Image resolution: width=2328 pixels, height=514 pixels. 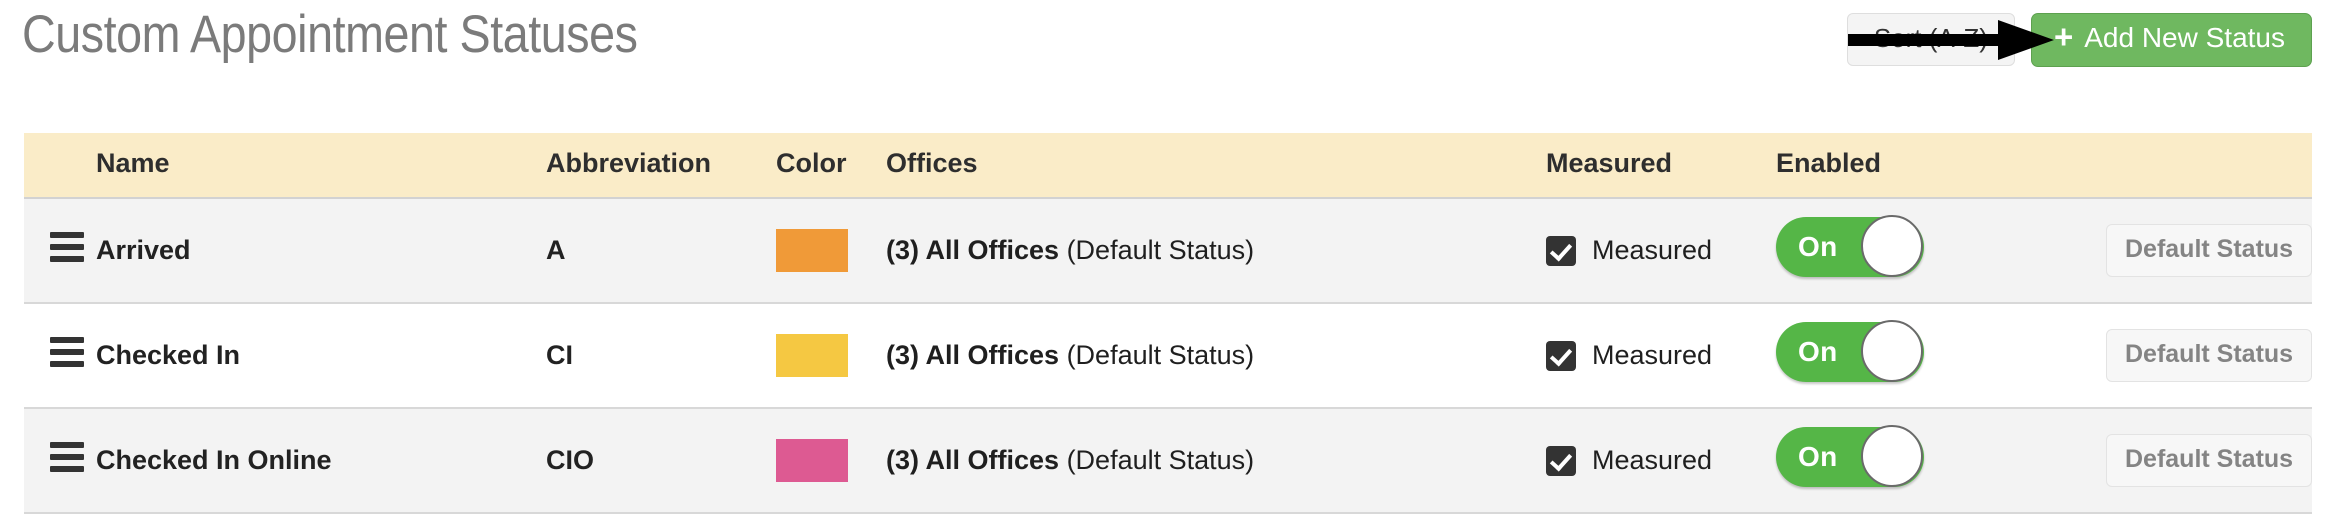 I want to click on add-new-status-button: + Add New Status, so click(x=2171, y=40).